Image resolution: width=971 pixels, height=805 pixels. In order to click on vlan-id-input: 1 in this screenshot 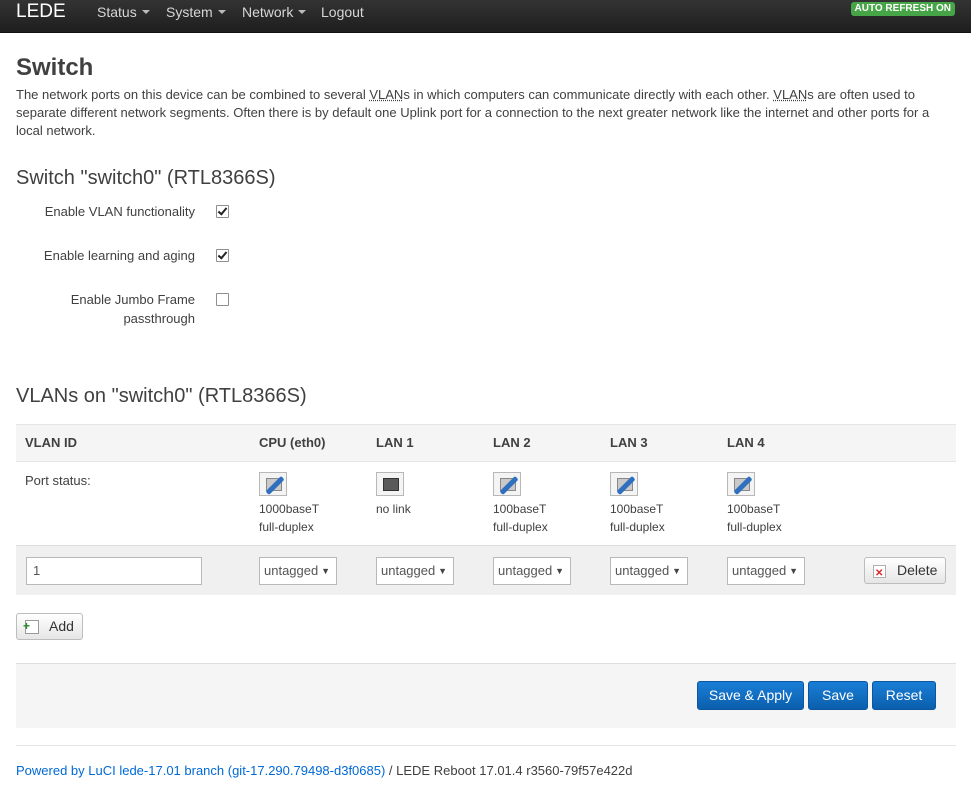, I will do `click(114, 571)`.